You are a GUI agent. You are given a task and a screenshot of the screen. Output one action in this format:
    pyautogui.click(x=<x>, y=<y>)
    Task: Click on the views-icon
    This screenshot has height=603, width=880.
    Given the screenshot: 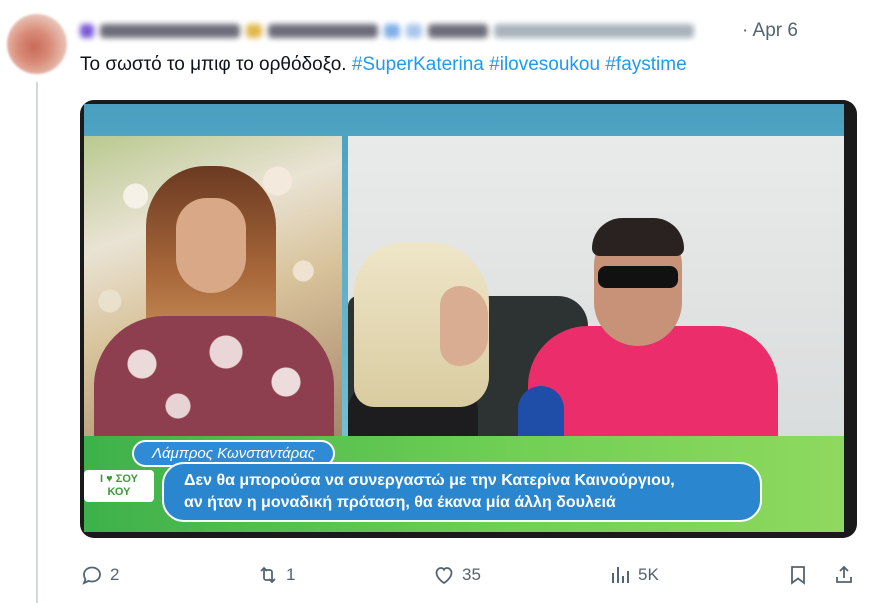 What is the action you would take?
    pyautogui.click(x=620, y=575)
    